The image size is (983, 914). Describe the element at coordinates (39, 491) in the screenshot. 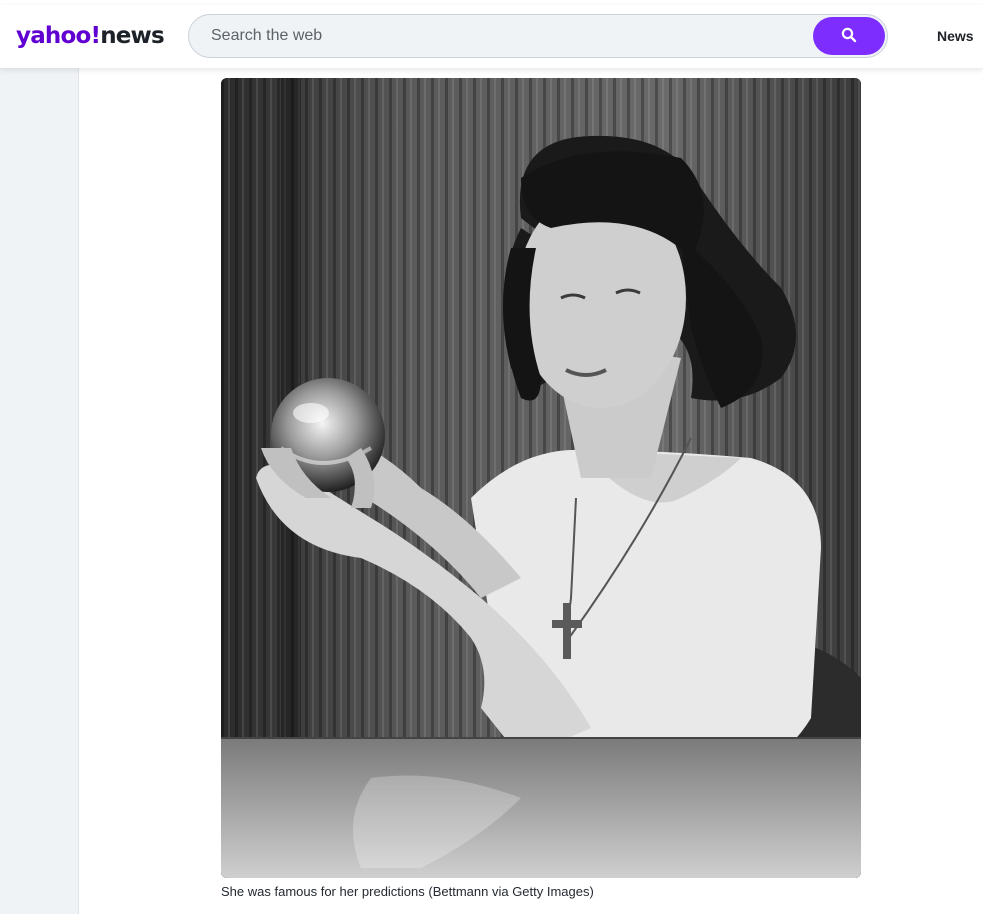

I see `left-rail` at that location.